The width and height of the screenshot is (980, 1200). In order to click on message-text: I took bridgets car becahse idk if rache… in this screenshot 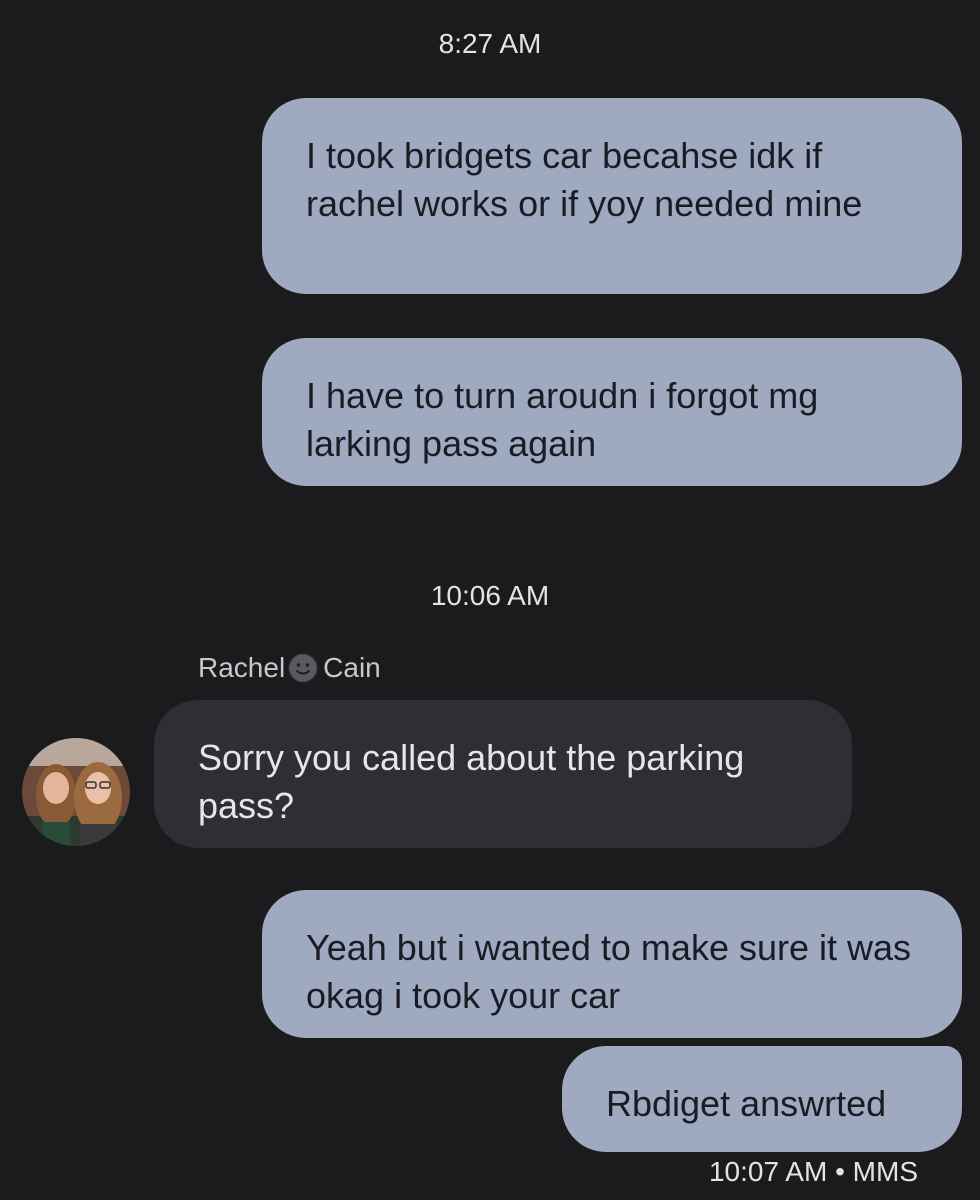, I will do `click(584, 179)`.